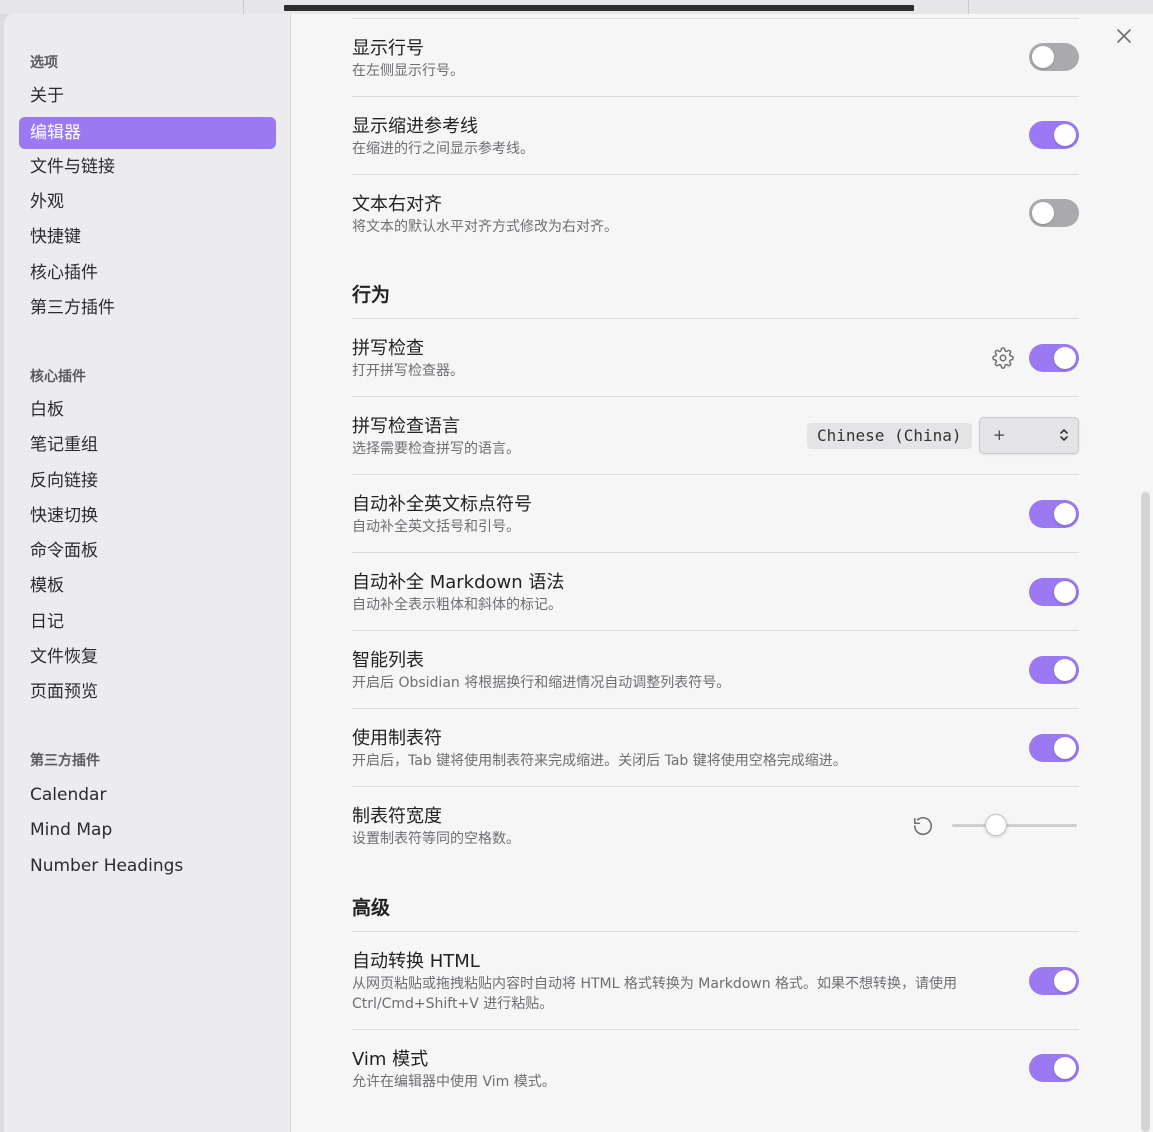  What do you see at coordinates (406, 426) in the screenshot?
I see `setting-title-spellcheck-languages: 拼写检查语言` at bounding box center [406, 426].